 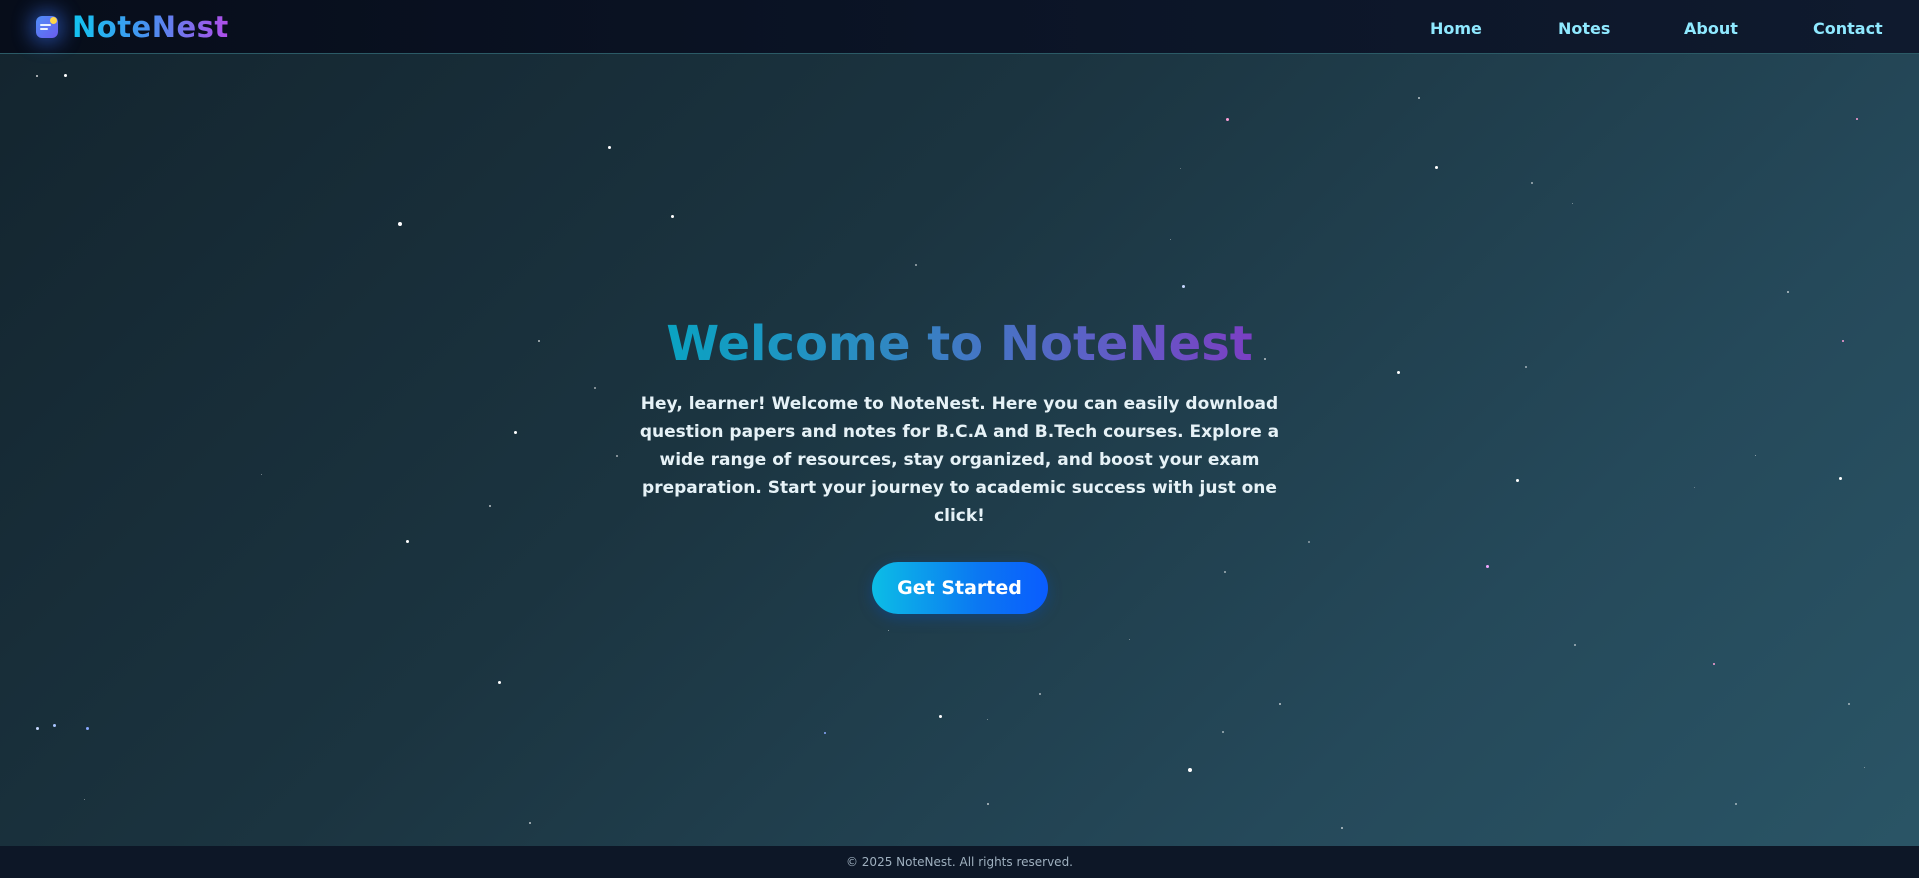 I want to click on footer: © 2025 NoteNest. All rights reserved., so click(x=959, y=862).